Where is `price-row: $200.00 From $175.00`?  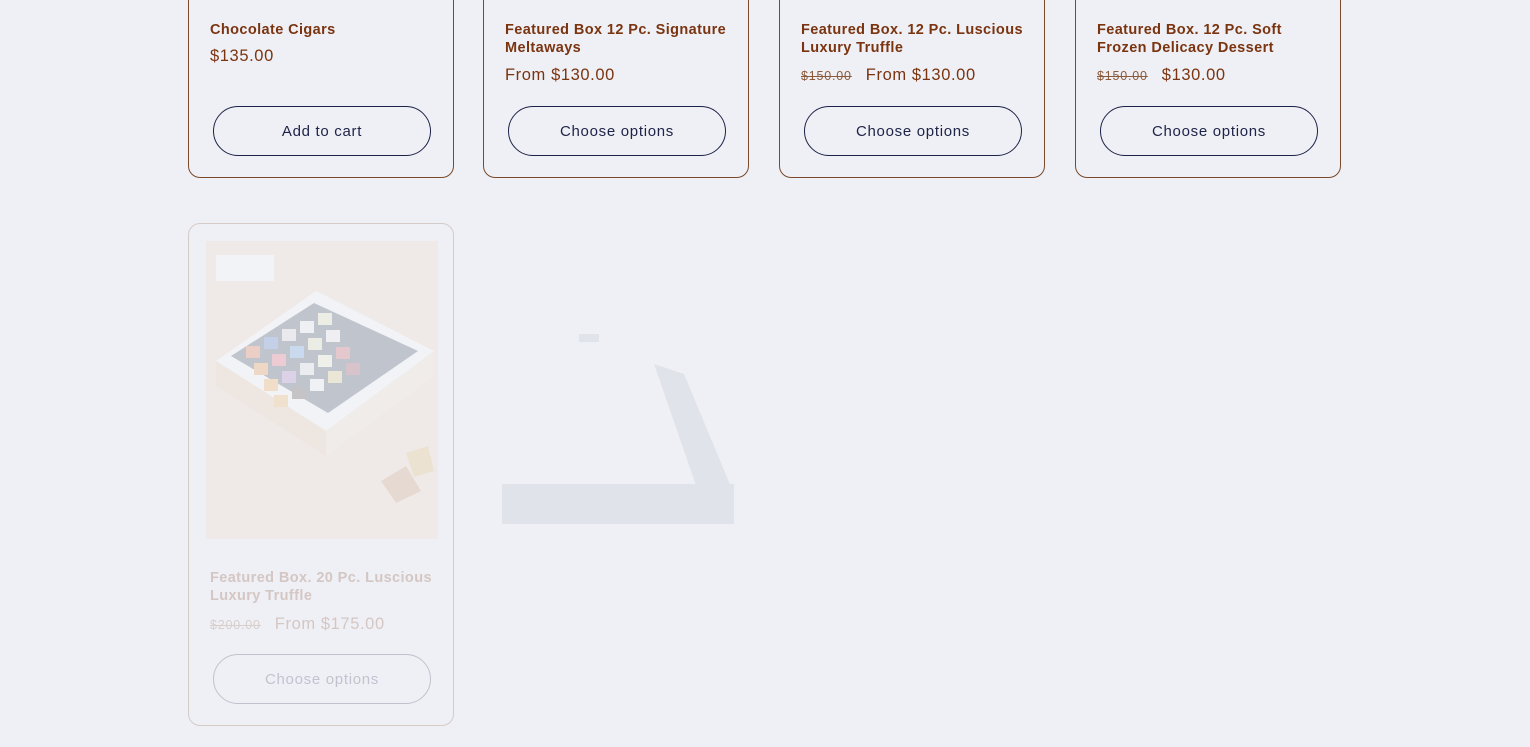
price-row: $200.00 From $175.00 is located at coordinates (297, 624).